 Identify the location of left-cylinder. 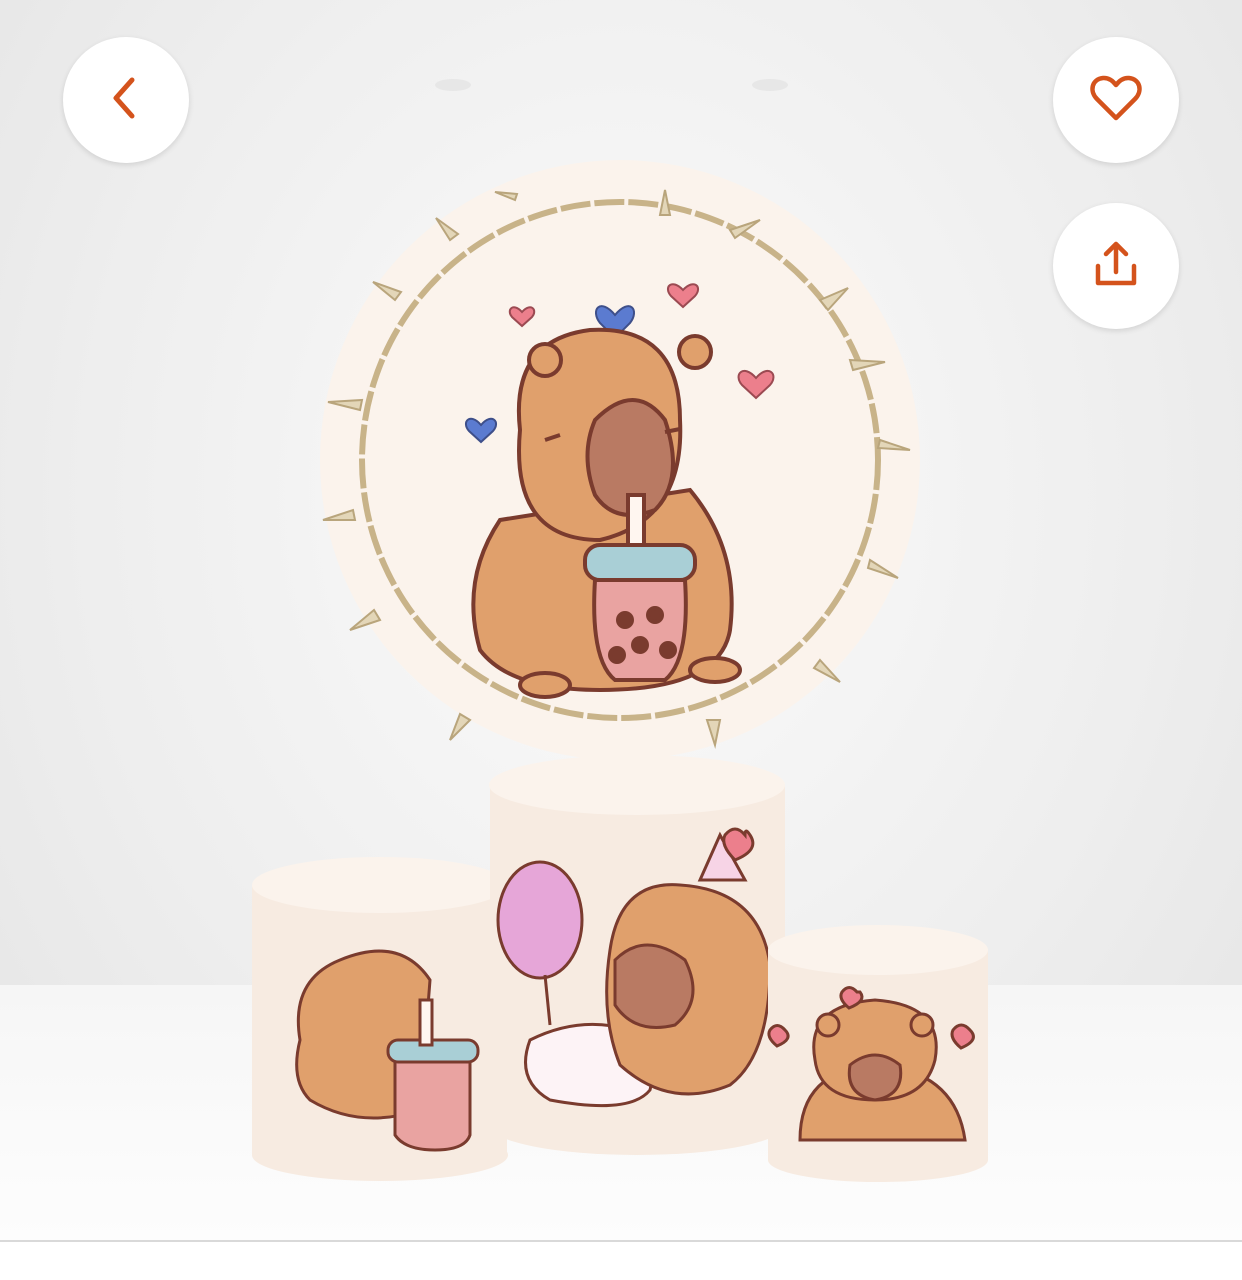
(380, 1019).